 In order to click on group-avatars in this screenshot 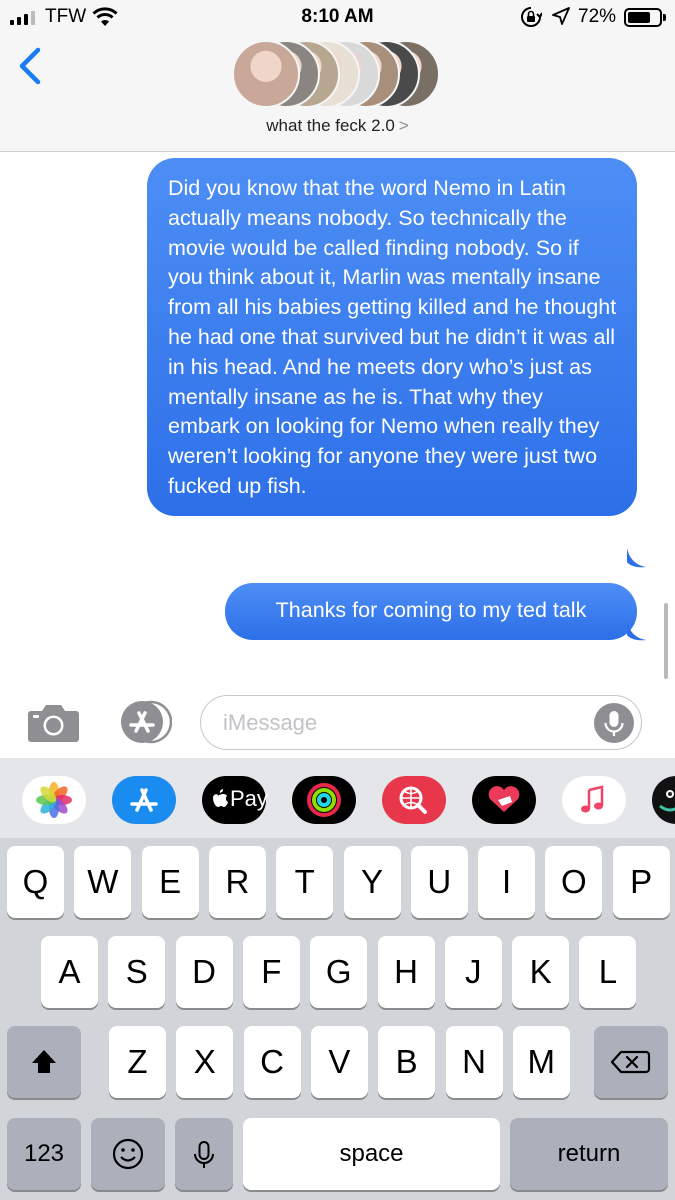, I will do `click(342, 74)`.